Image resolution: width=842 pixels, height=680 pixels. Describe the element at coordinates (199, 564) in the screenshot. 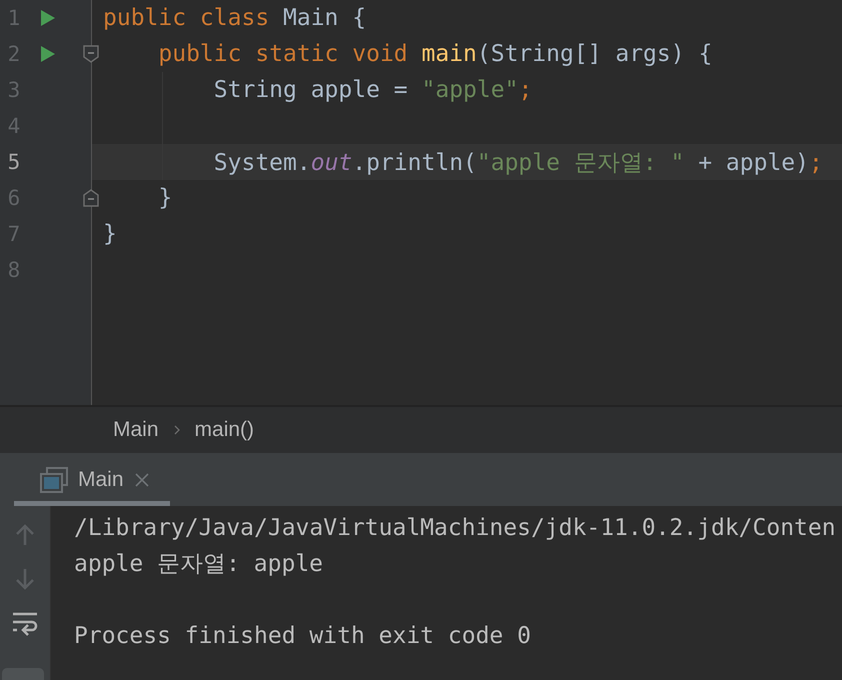

I see `console-line: apple 문자열: apple` at that location.